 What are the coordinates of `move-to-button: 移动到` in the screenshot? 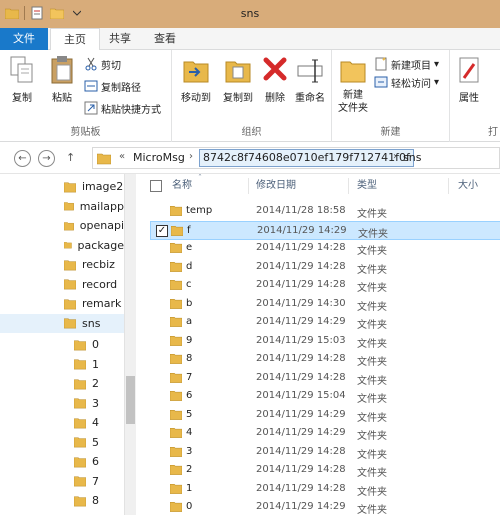 It's located at (196, 79).